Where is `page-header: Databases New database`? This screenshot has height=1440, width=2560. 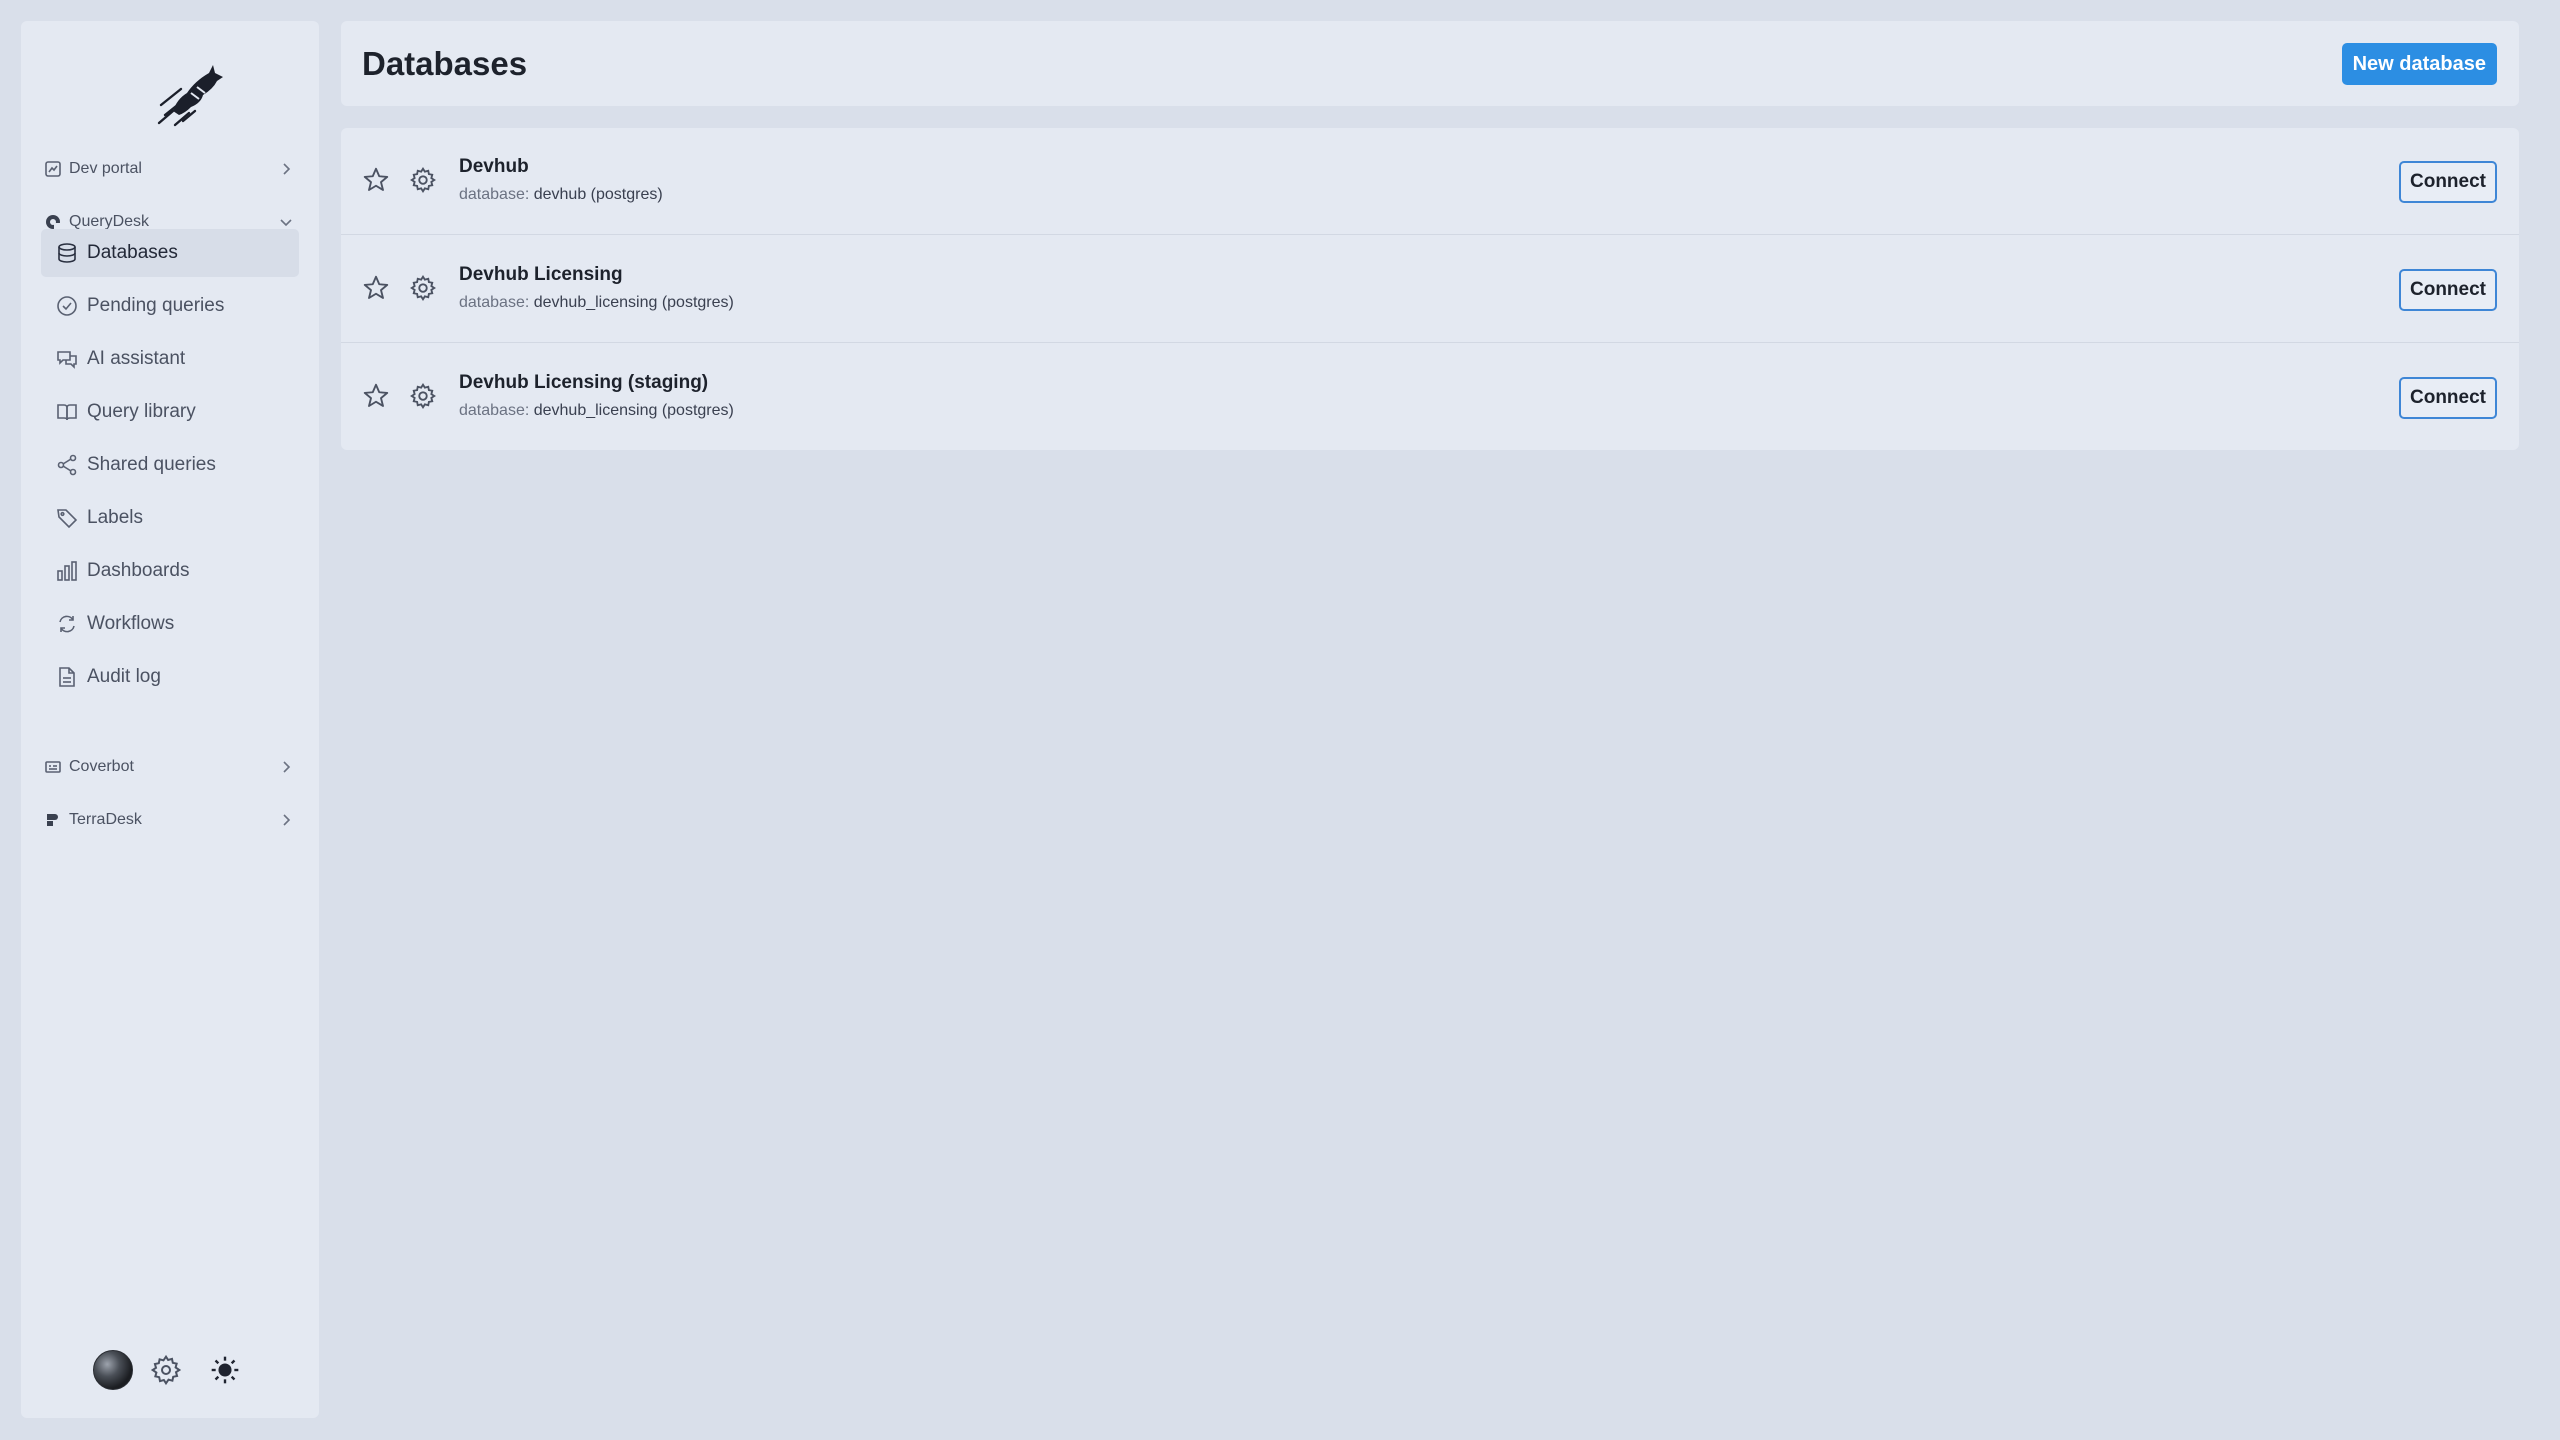
page-header: Databases New database is located at coordinates (1430, 63).